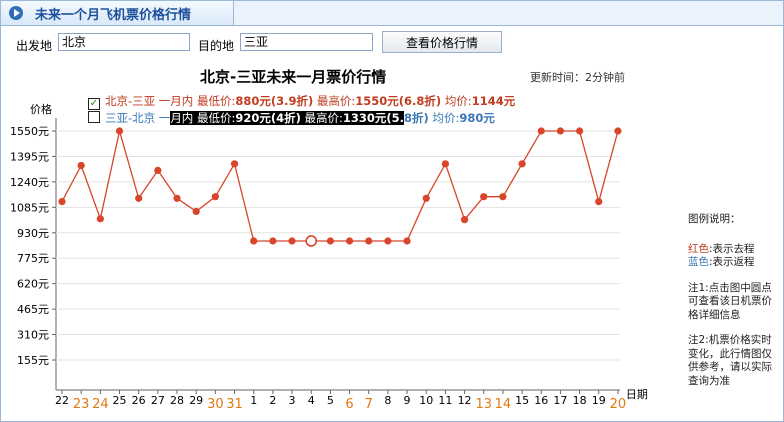  Describe the element at coordinates (618, 404) in the screenshot. I see `x-tick-label: 20` at that location.